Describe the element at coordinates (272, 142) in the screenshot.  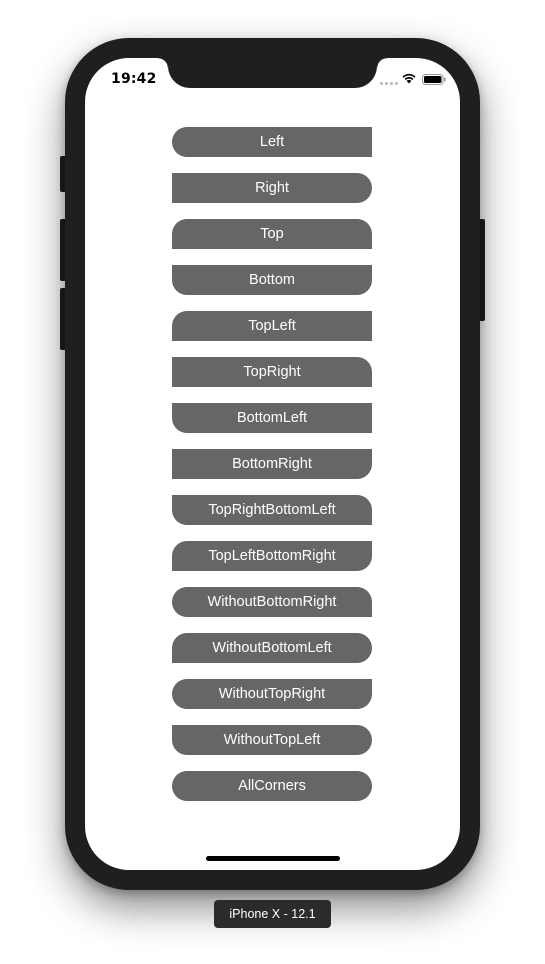
I see `left-button: Left` at that location.